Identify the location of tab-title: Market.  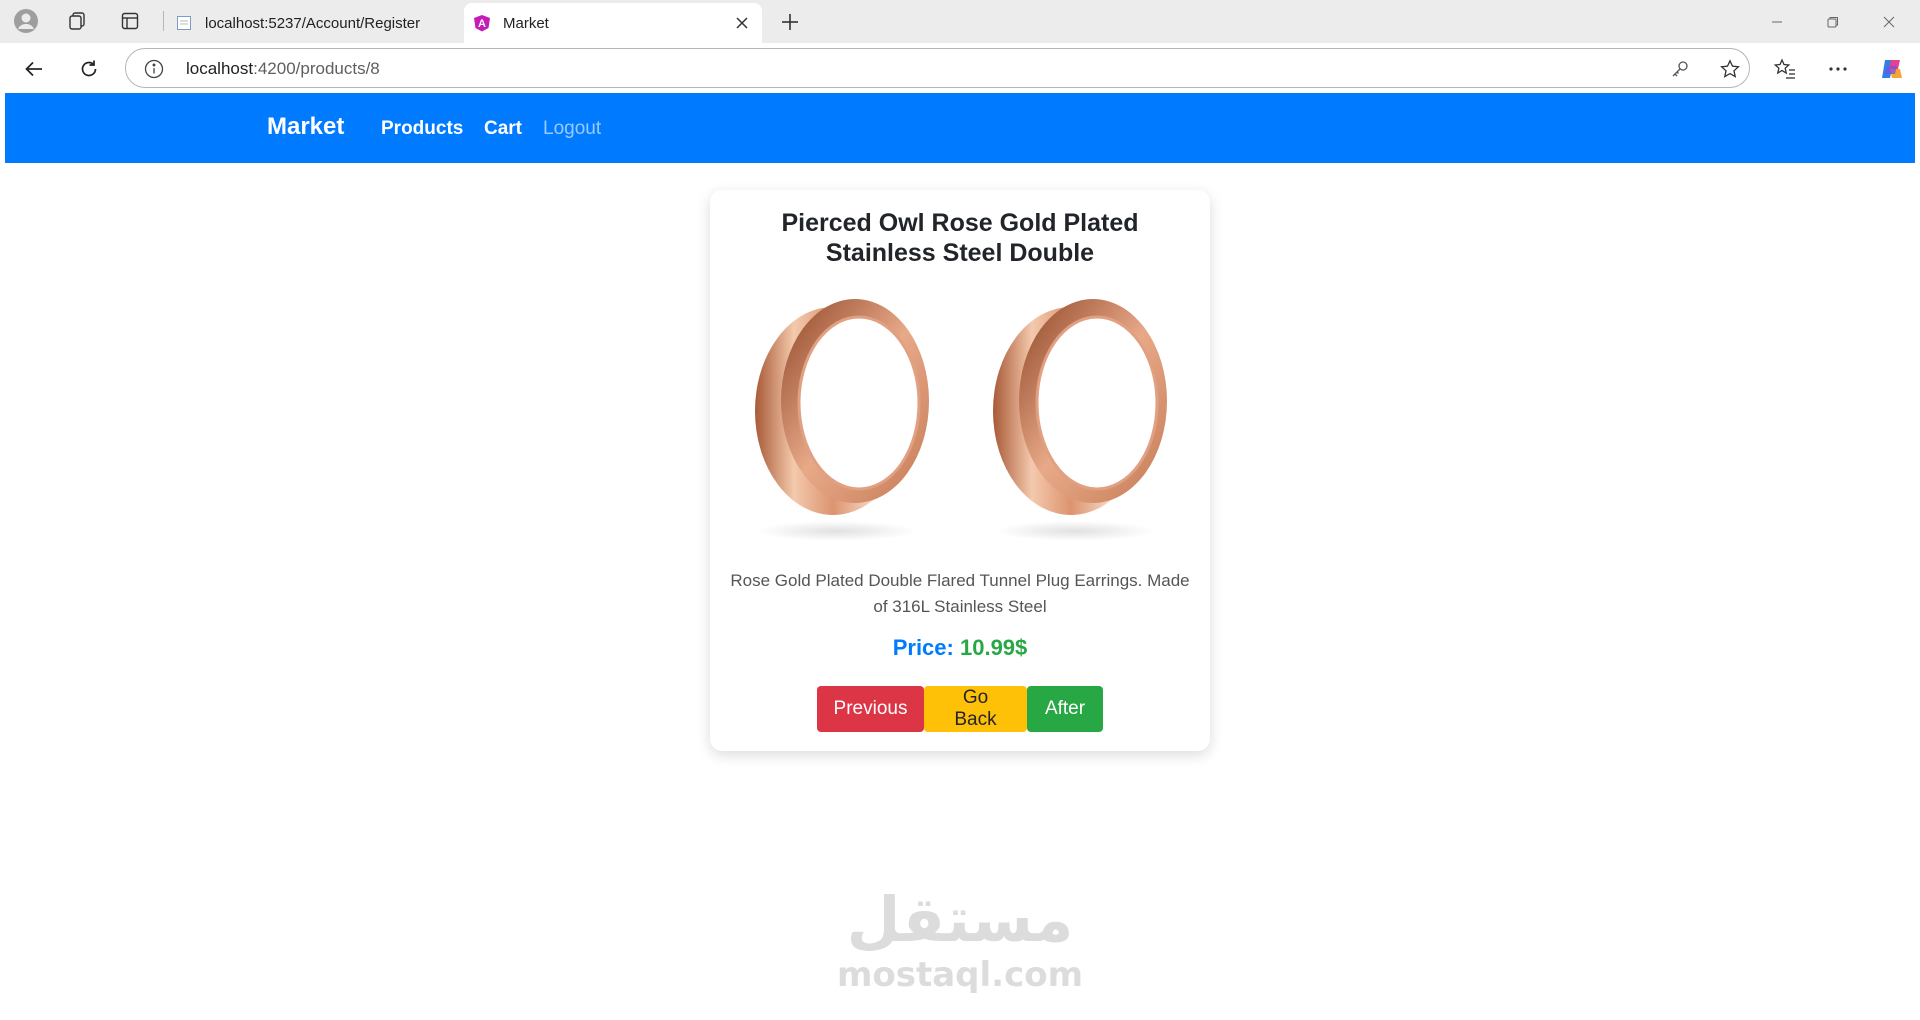
(526, 23).